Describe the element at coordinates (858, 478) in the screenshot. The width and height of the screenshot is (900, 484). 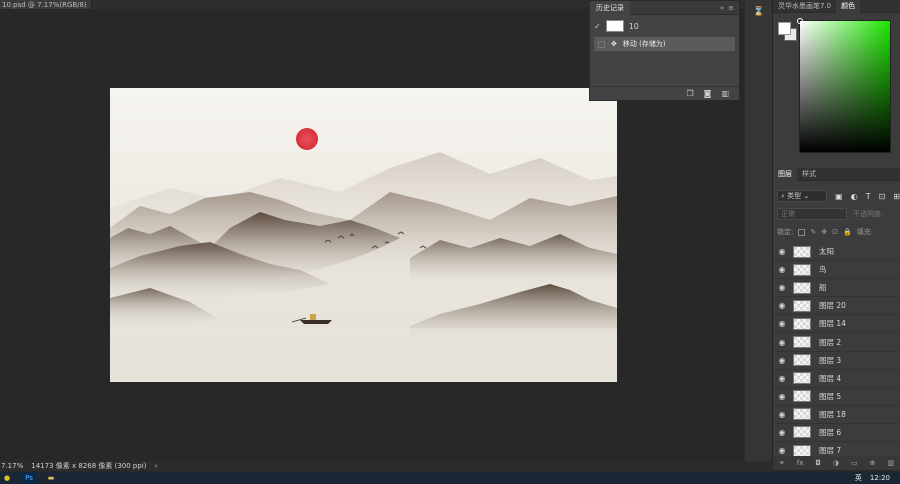
I see `ime-indicator: 英` at that location.